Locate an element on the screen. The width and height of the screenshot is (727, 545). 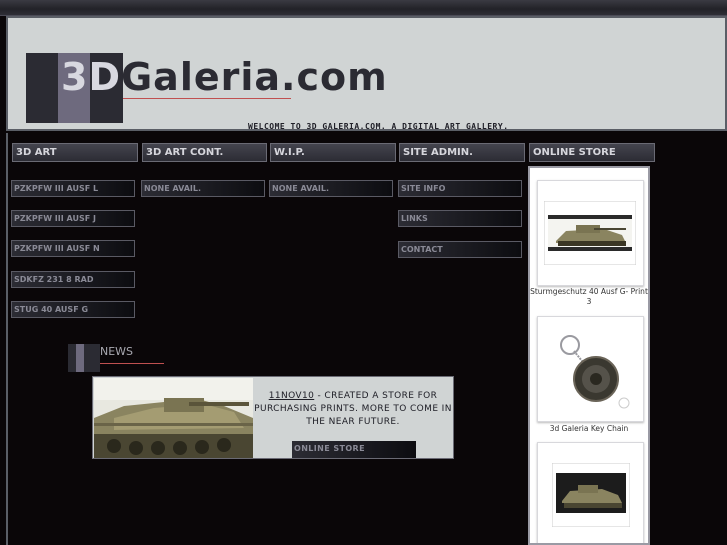
news-marker is located at coordinates (84, 358).